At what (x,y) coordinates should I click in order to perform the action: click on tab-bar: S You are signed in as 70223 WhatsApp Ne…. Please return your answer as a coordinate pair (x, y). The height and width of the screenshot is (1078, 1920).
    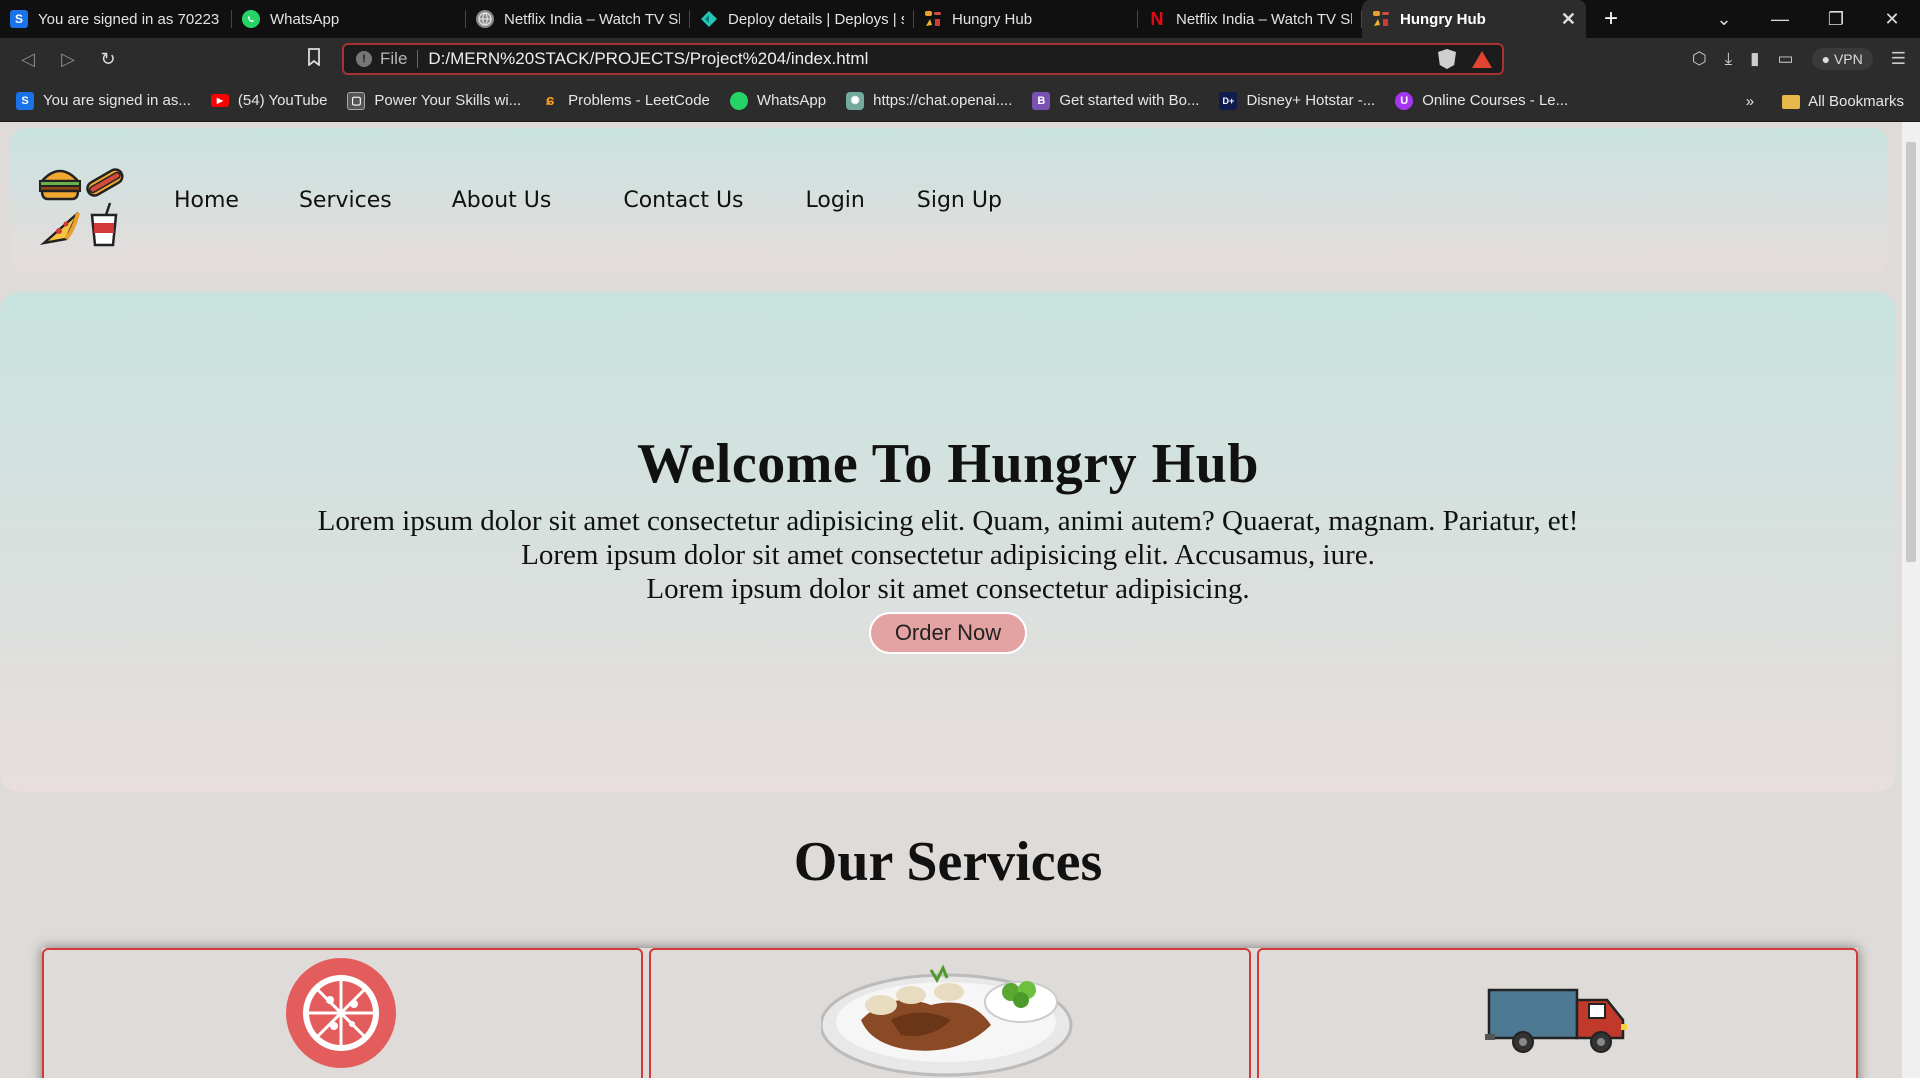
    Looking at the image, I should click on (960, 19).